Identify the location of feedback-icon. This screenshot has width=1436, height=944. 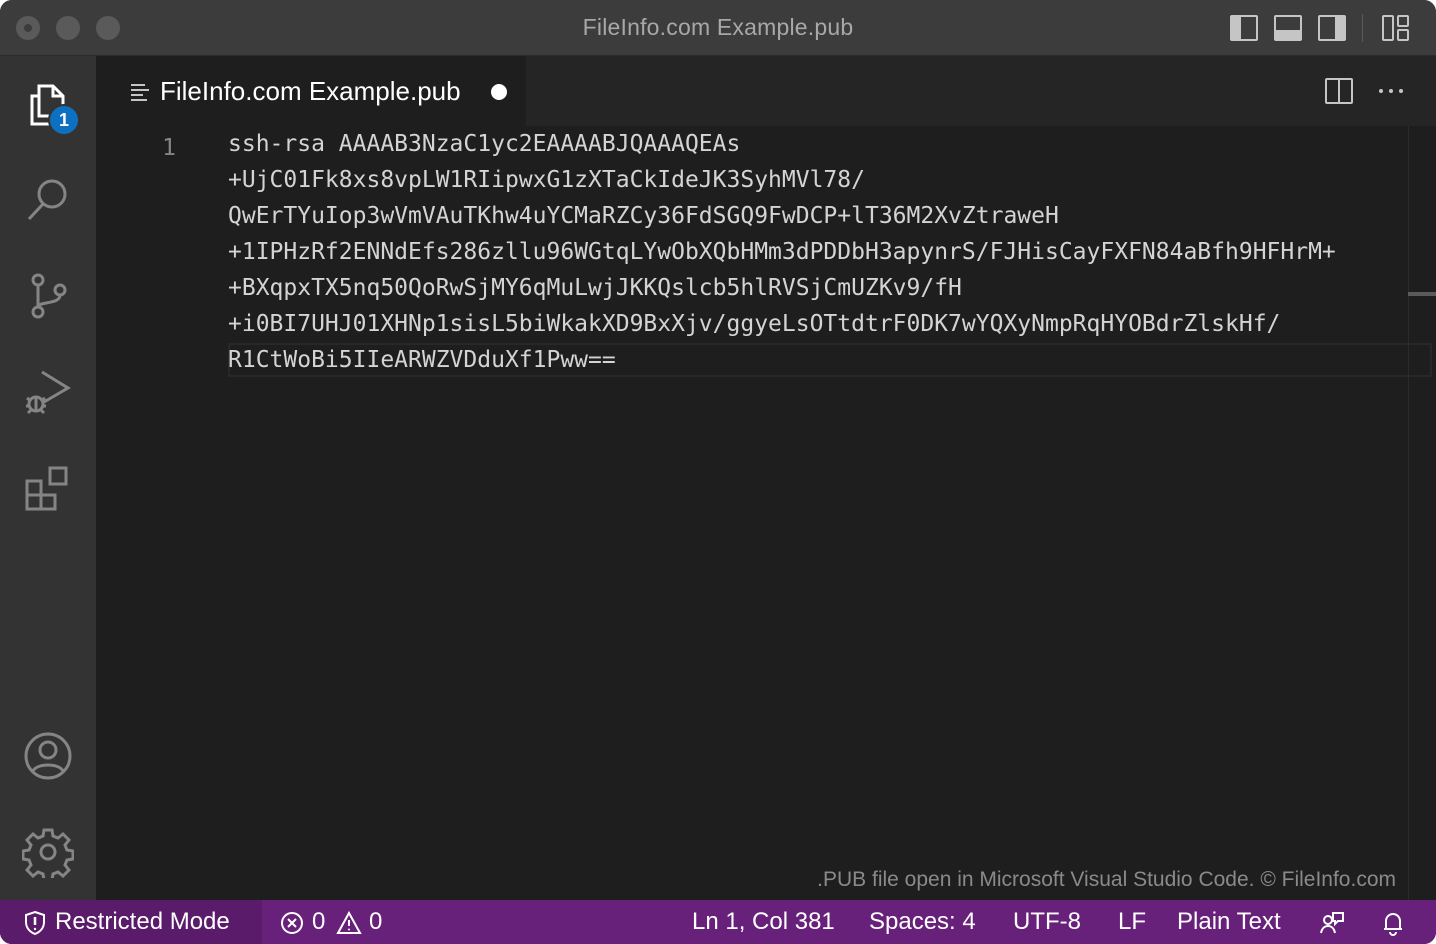
(1332, 923).